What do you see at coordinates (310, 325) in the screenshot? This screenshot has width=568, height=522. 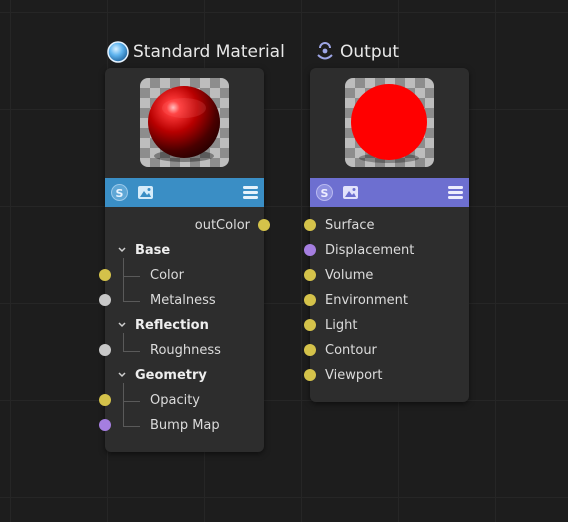 I see `light-port` at bounding box center [310, 325].